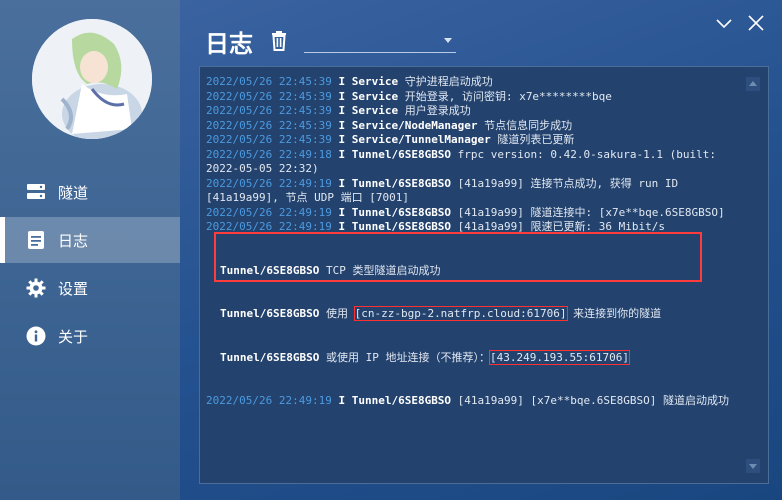  I want to click on trash-icon, so click(279, 41).